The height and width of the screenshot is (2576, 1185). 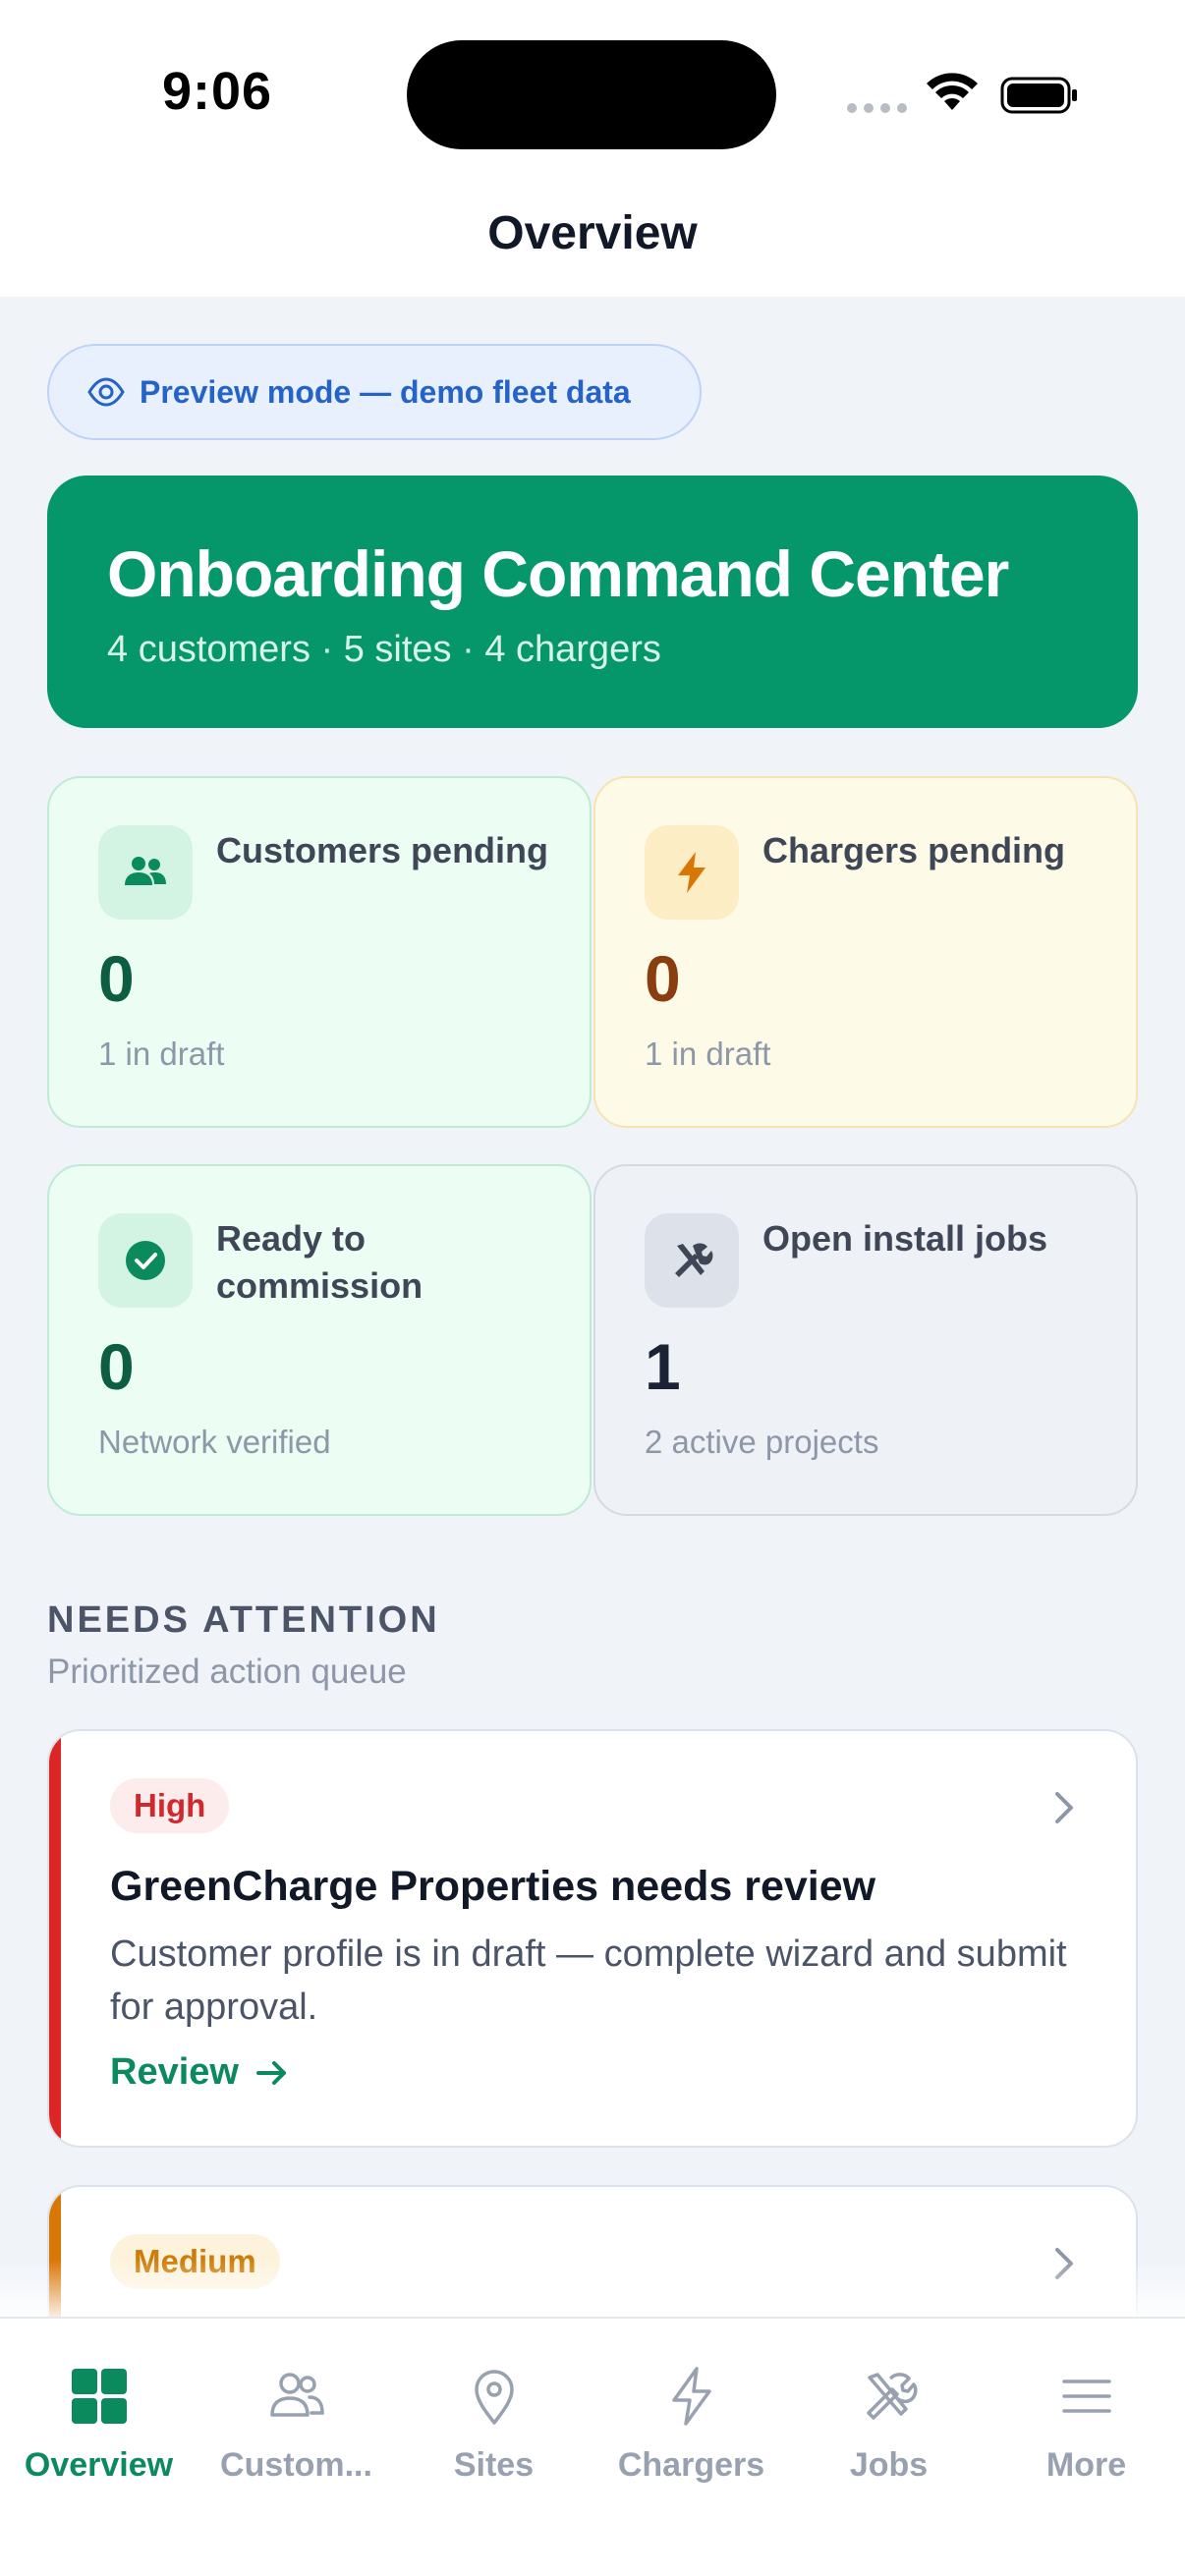 I want to click on tab-label: Chargers, so click(x=691, y=2465).